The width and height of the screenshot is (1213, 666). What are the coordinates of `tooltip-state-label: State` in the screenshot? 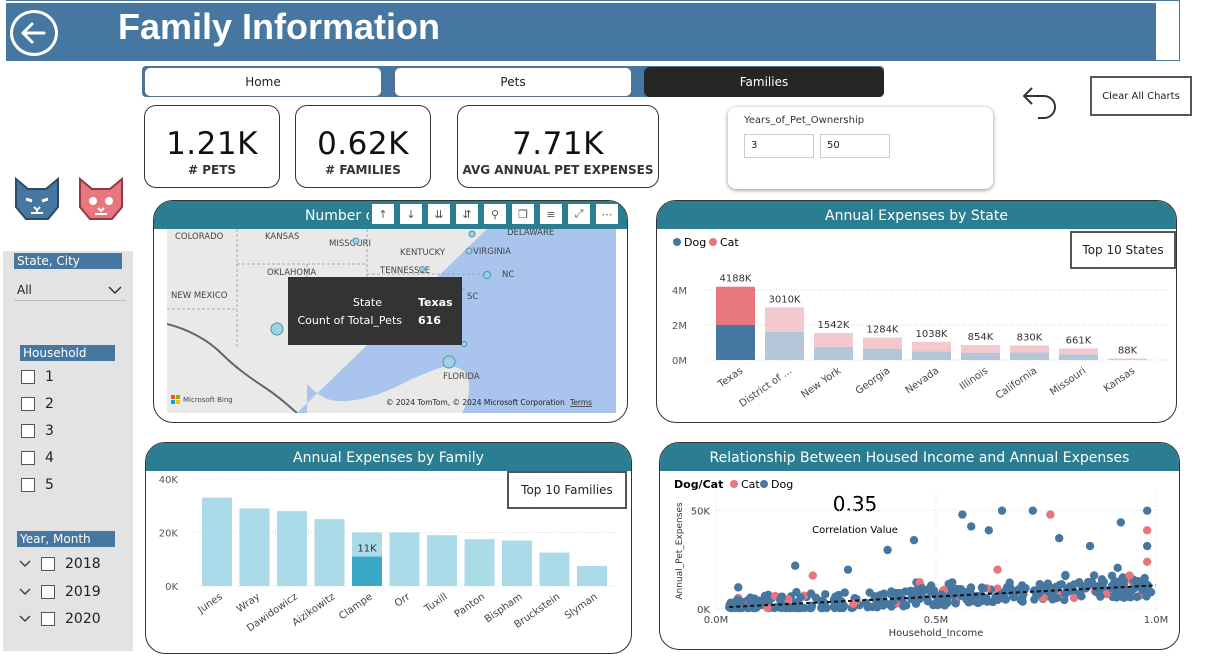 It's located at (367, 302).